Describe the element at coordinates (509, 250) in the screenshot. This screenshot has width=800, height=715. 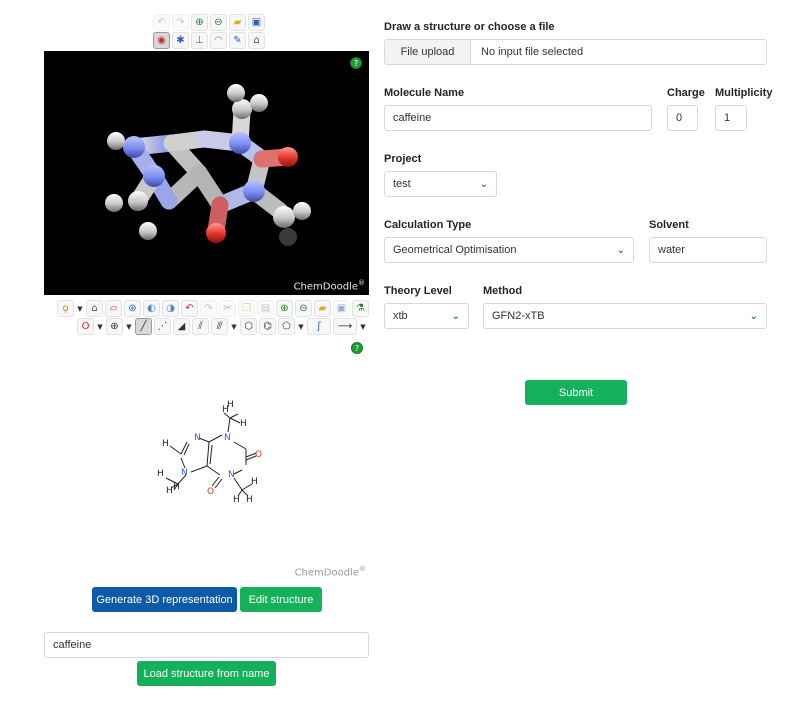
I see `calculation-type-select: Geometrical Optimisation ⌄` at that location.